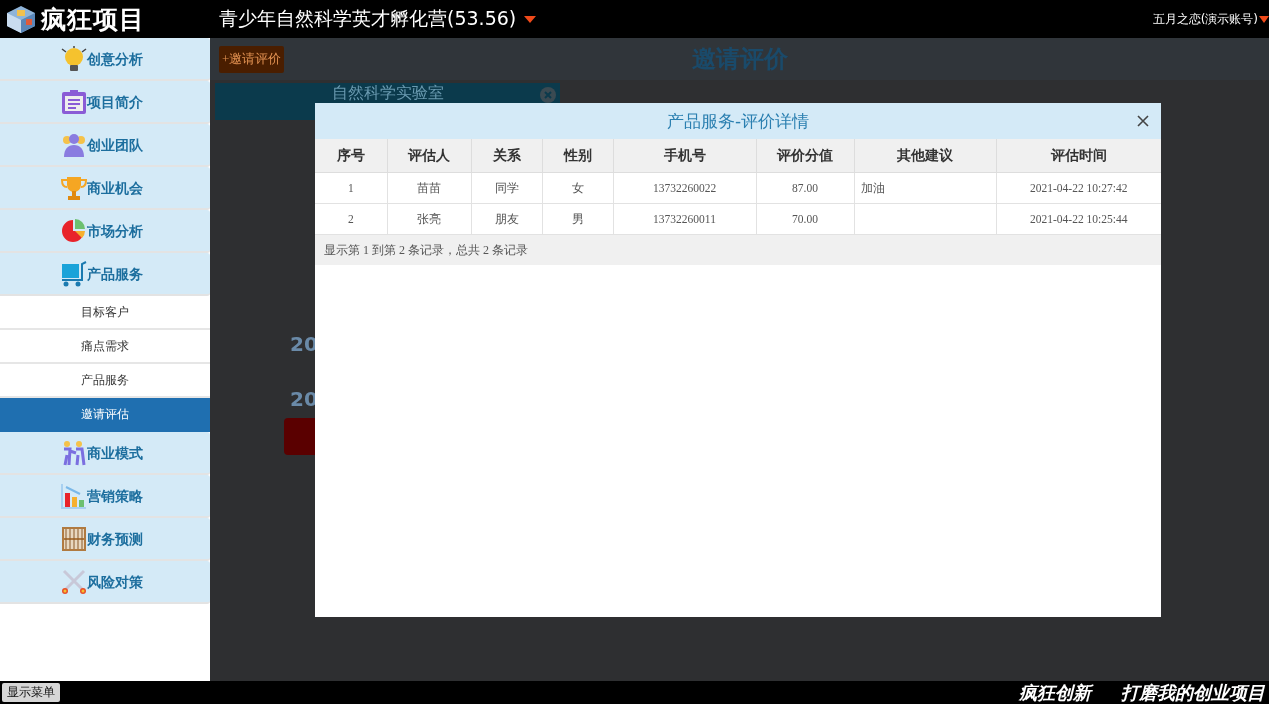 This screenshot has height=704, width=1269. I want to click on sidebar-item: 项目简介, so click(105, 102).